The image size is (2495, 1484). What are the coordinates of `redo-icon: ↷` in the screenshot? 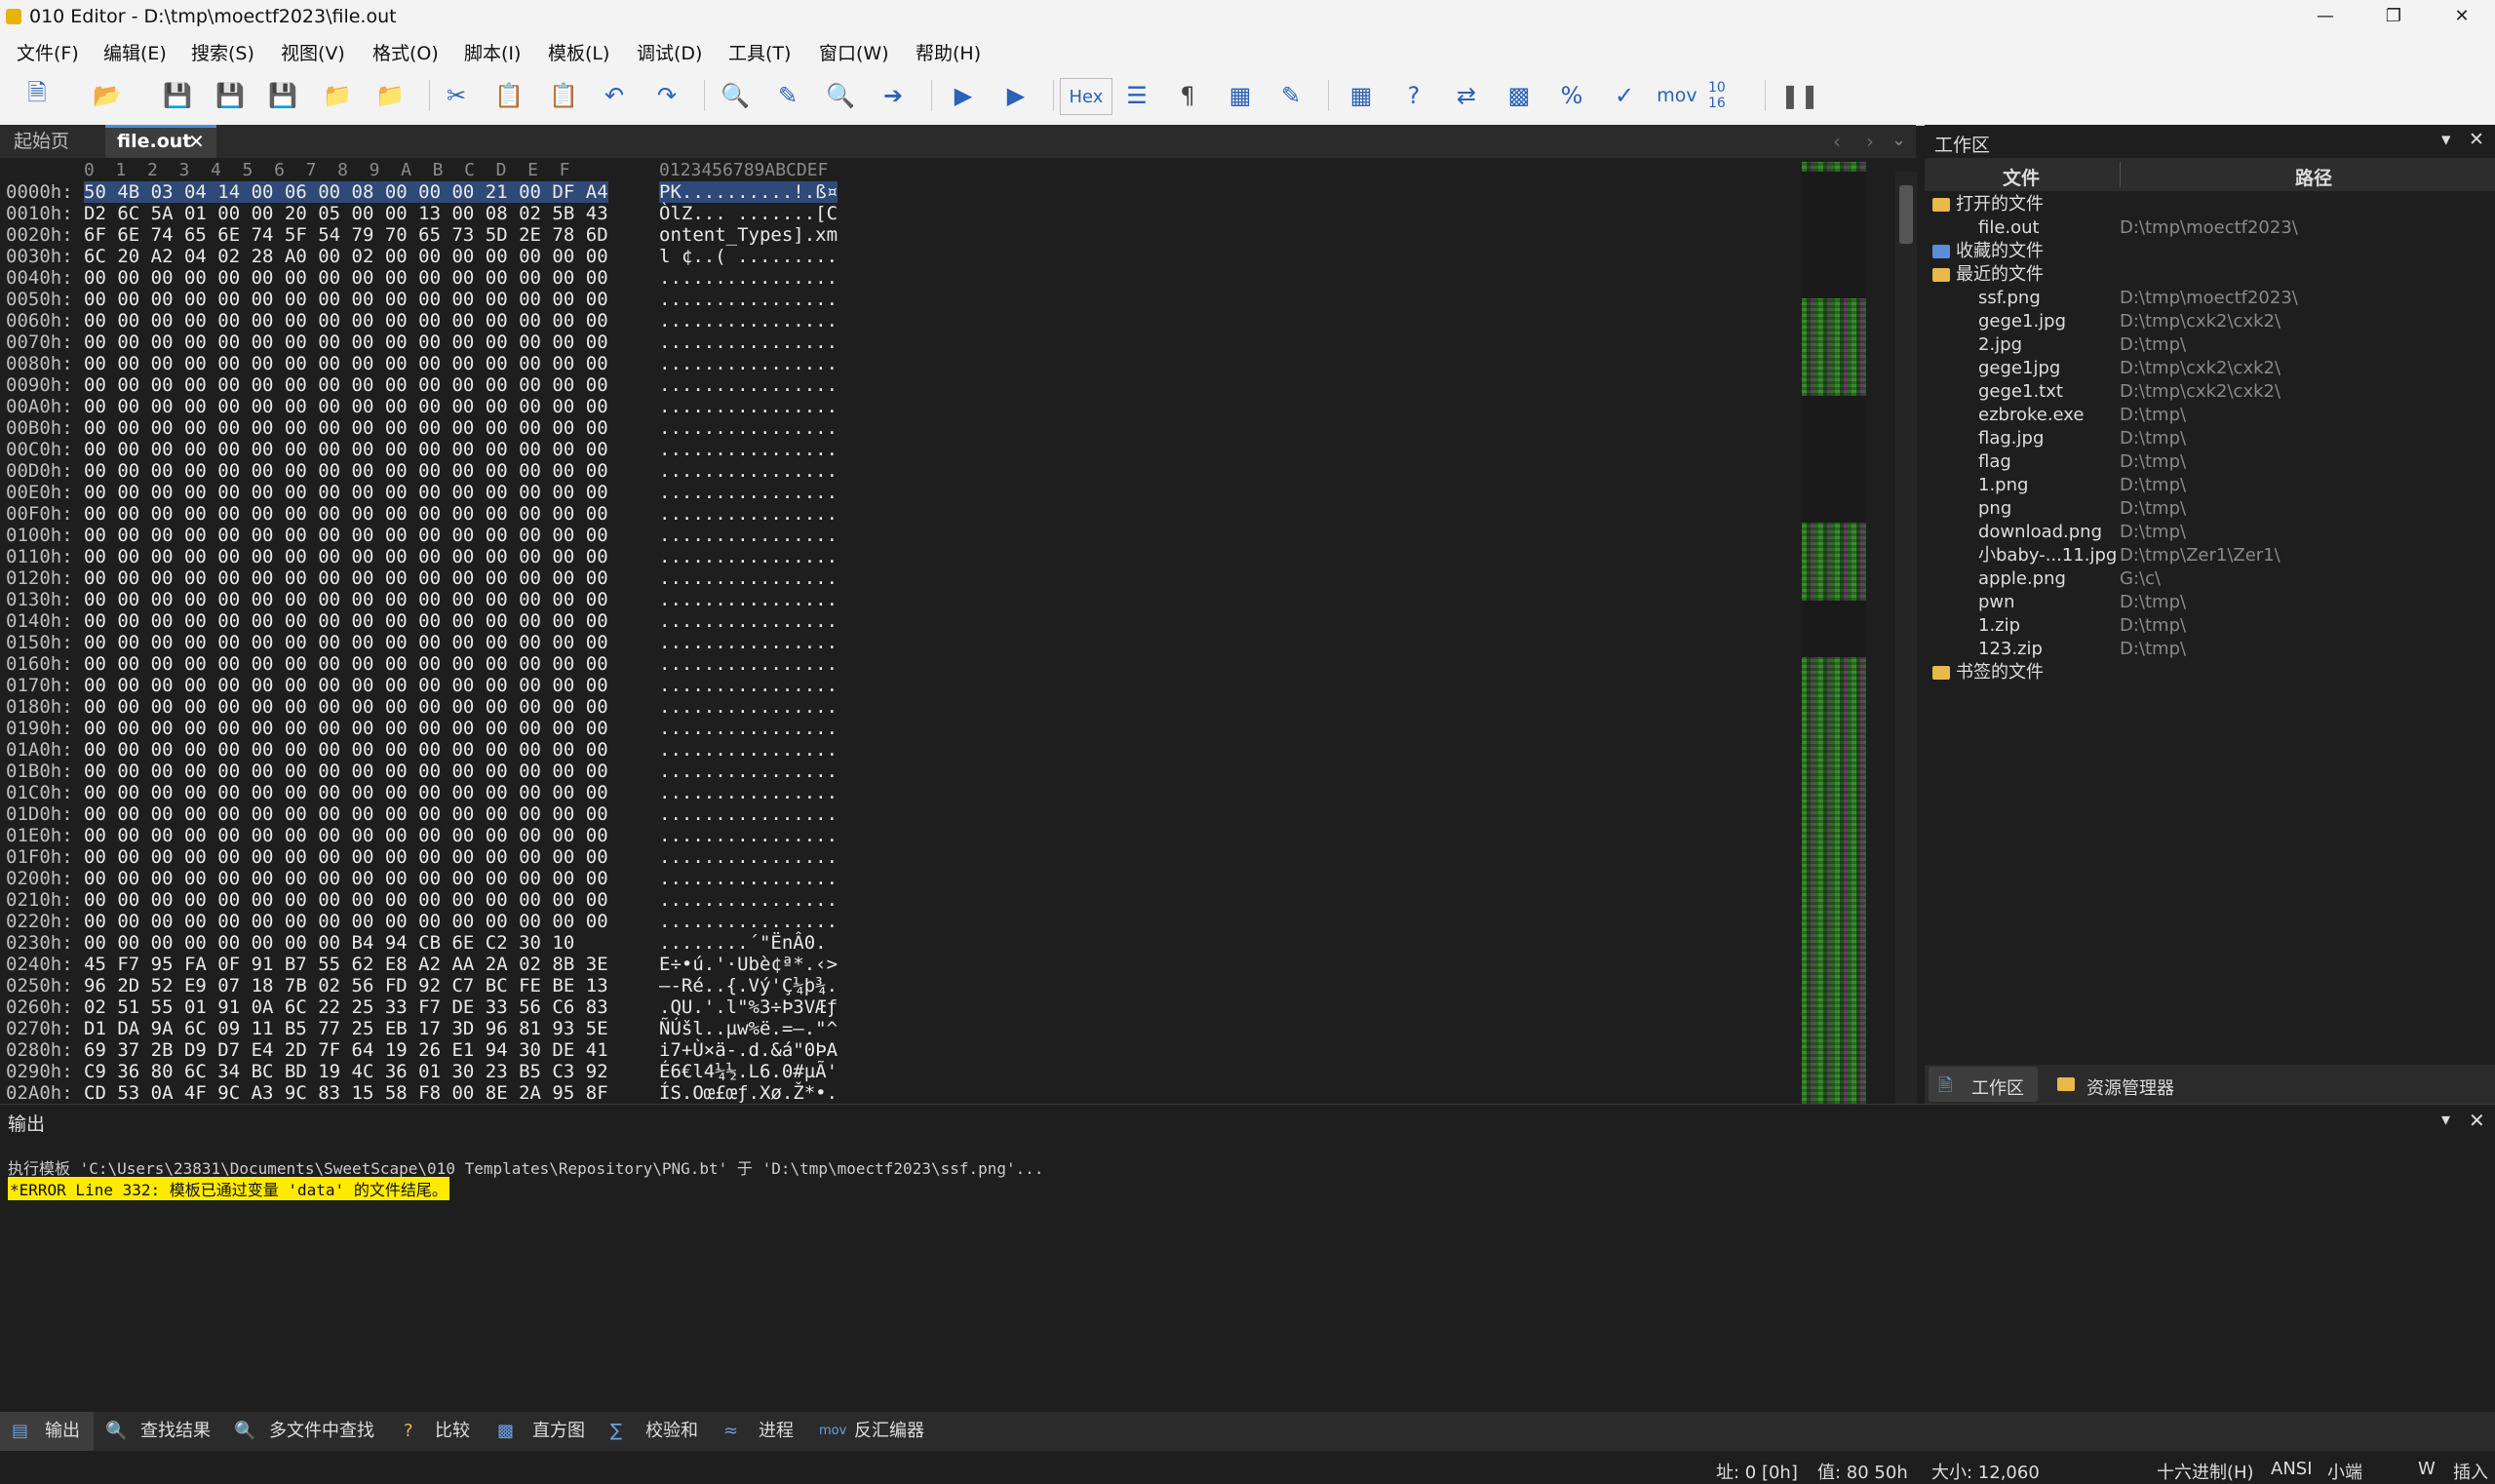 It's located at (666, 95).